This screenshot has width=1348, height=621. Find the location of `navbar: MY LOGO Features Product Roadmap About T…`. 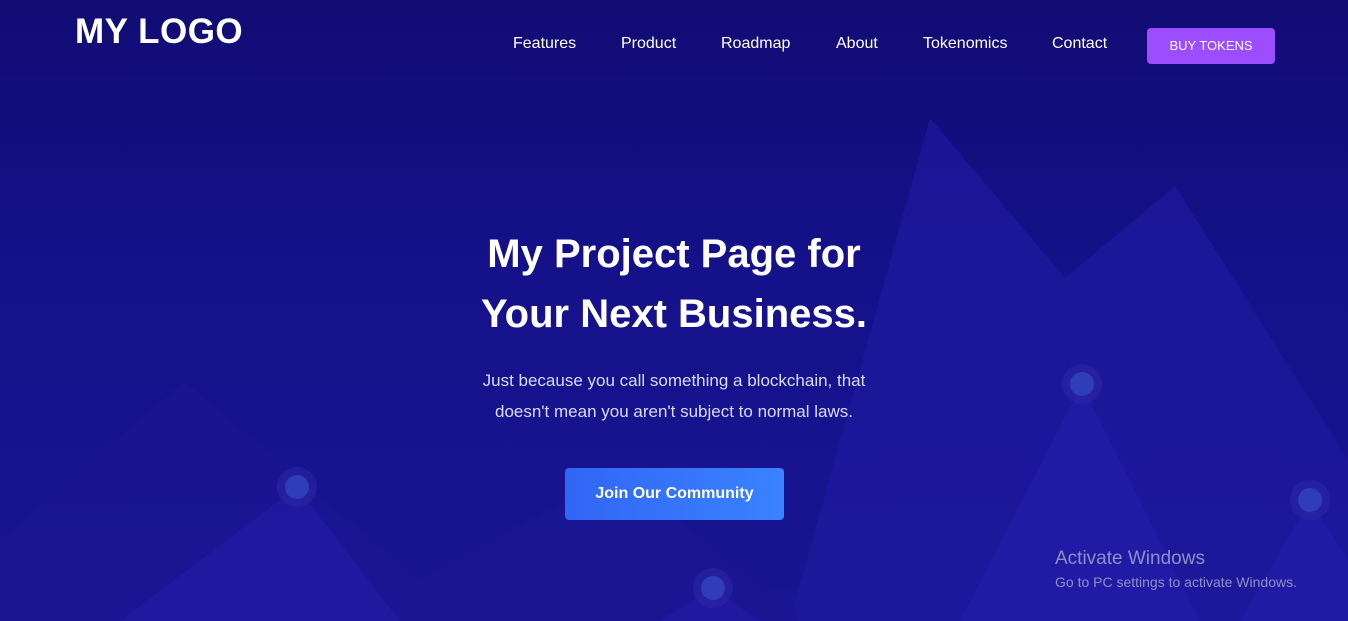

navbar: MY LOGO Features Product Roadmap About T… is located at coordinates (674, 40).